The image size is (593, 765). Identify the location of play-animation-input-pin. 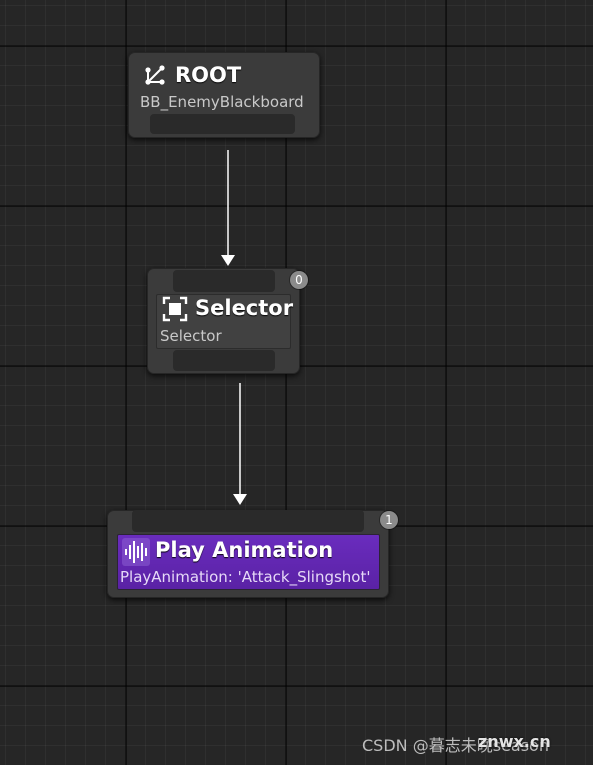
(248, 521).